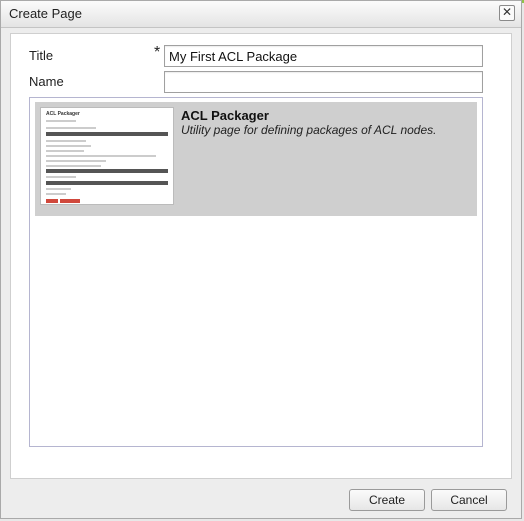  I want to click on dialog-titlebar: Create Page ✕, so click(261, 14).